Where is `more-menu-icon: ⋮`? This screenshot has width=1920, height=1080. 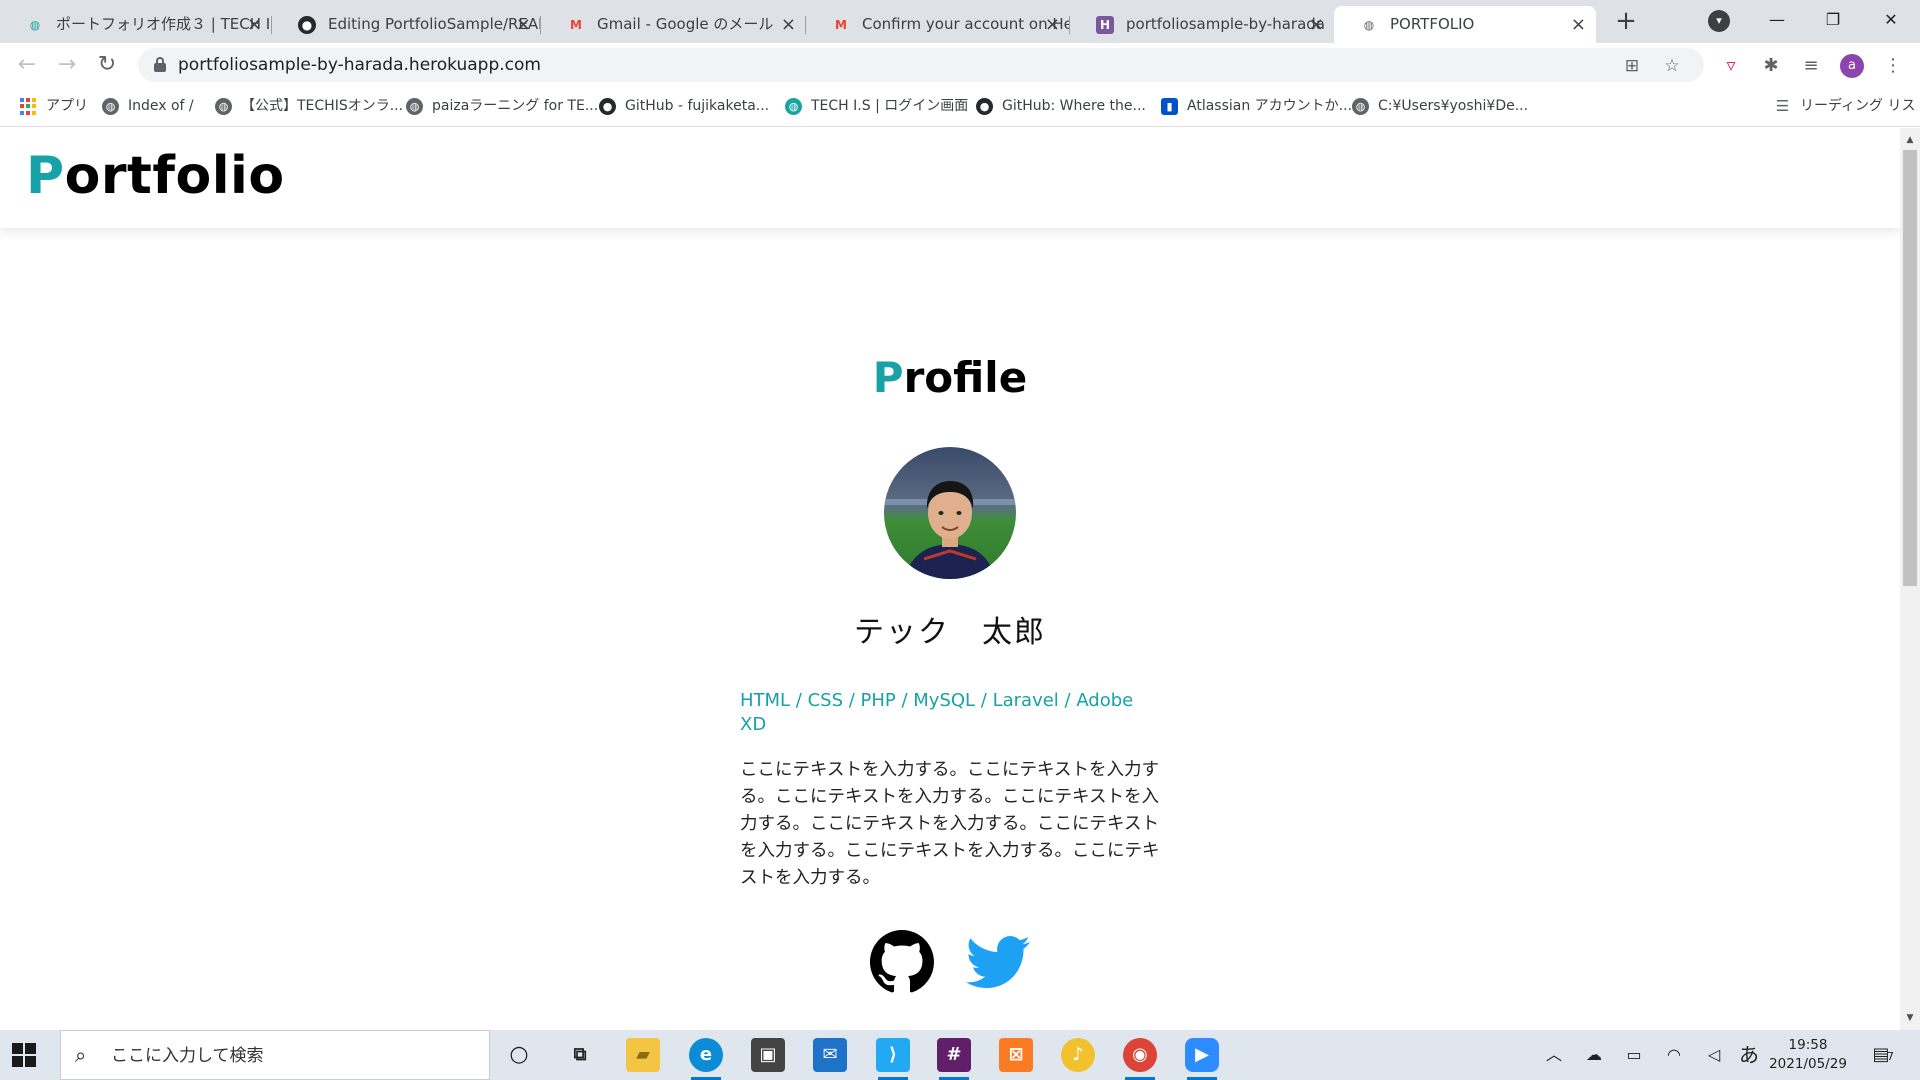
more-menu-icon: ⋮ is located at coordinates (1893, 66).